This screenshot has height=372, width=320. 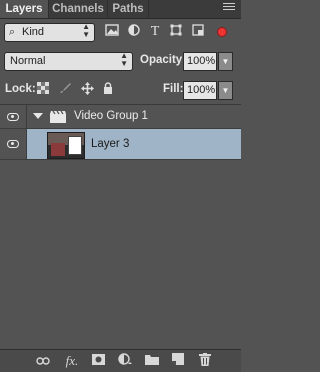 What do you see at coordinates (176, 32) in the screenshot?
I see `shape-filter-icon` at bounding box center [176, 32].